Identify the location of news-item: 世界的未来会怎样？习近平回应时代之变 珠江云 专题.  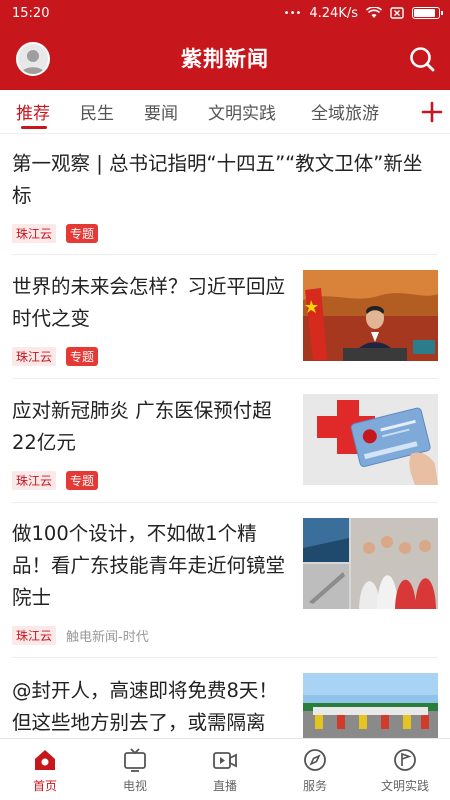
(225, 317).